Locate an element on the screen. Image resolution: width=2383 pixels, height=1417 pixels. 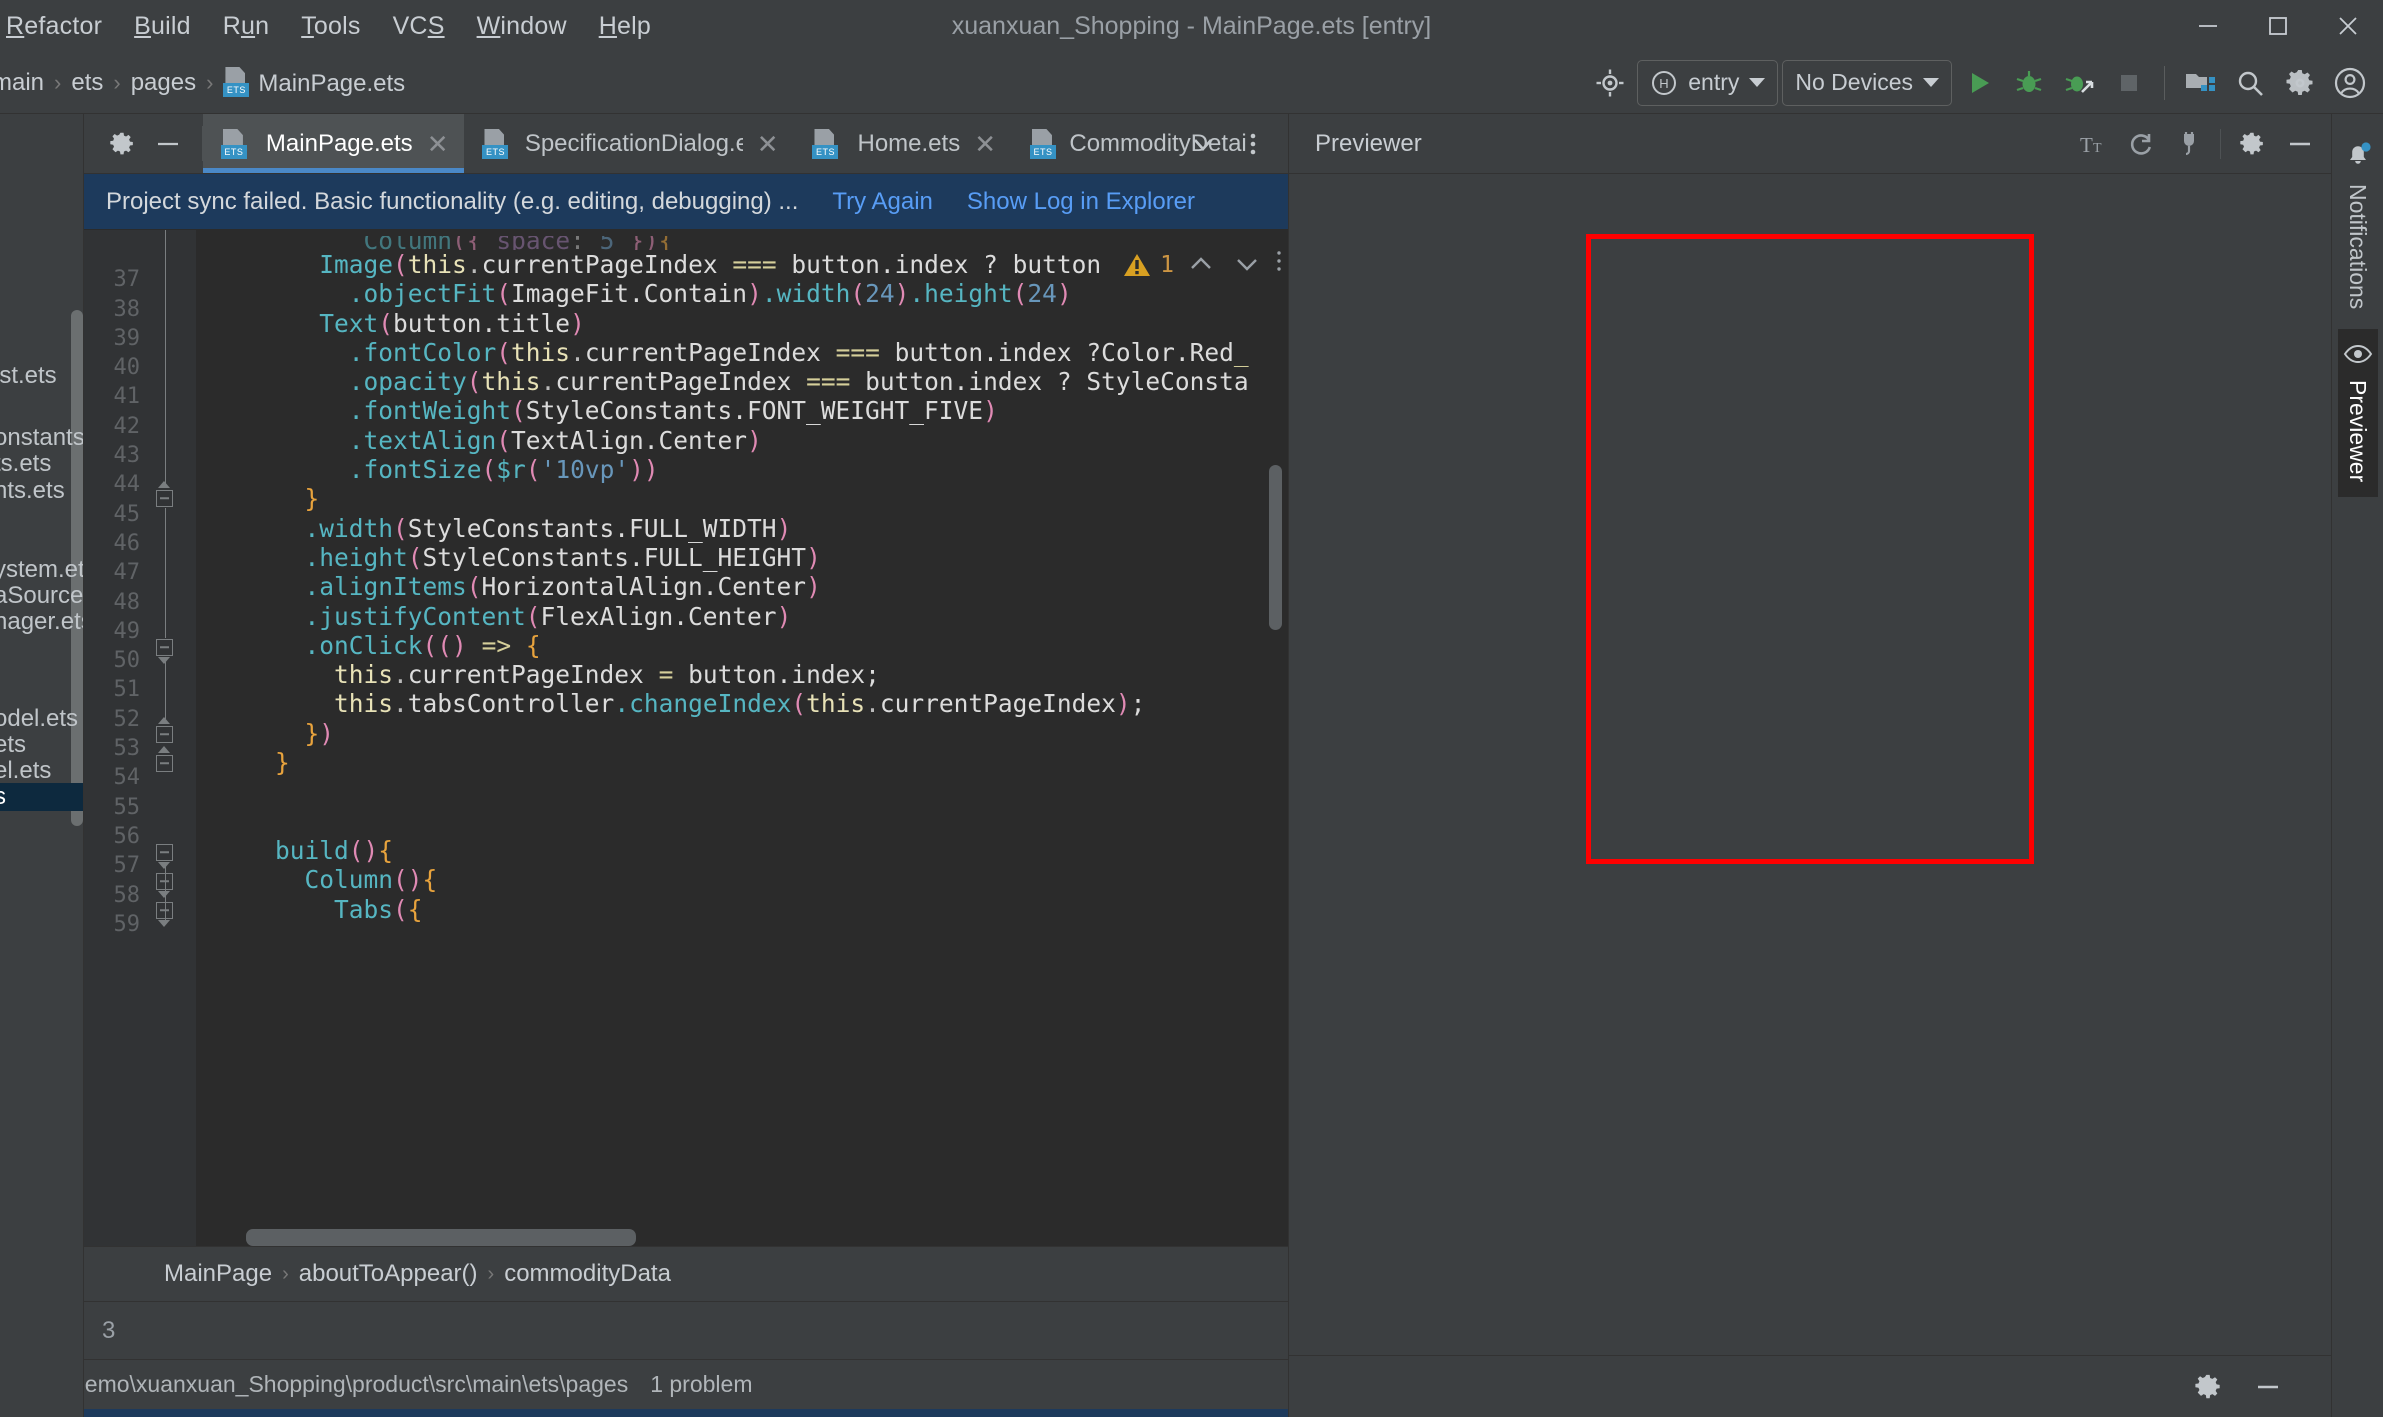
font-size-icon: TT is located at coordinates (2093, 144).